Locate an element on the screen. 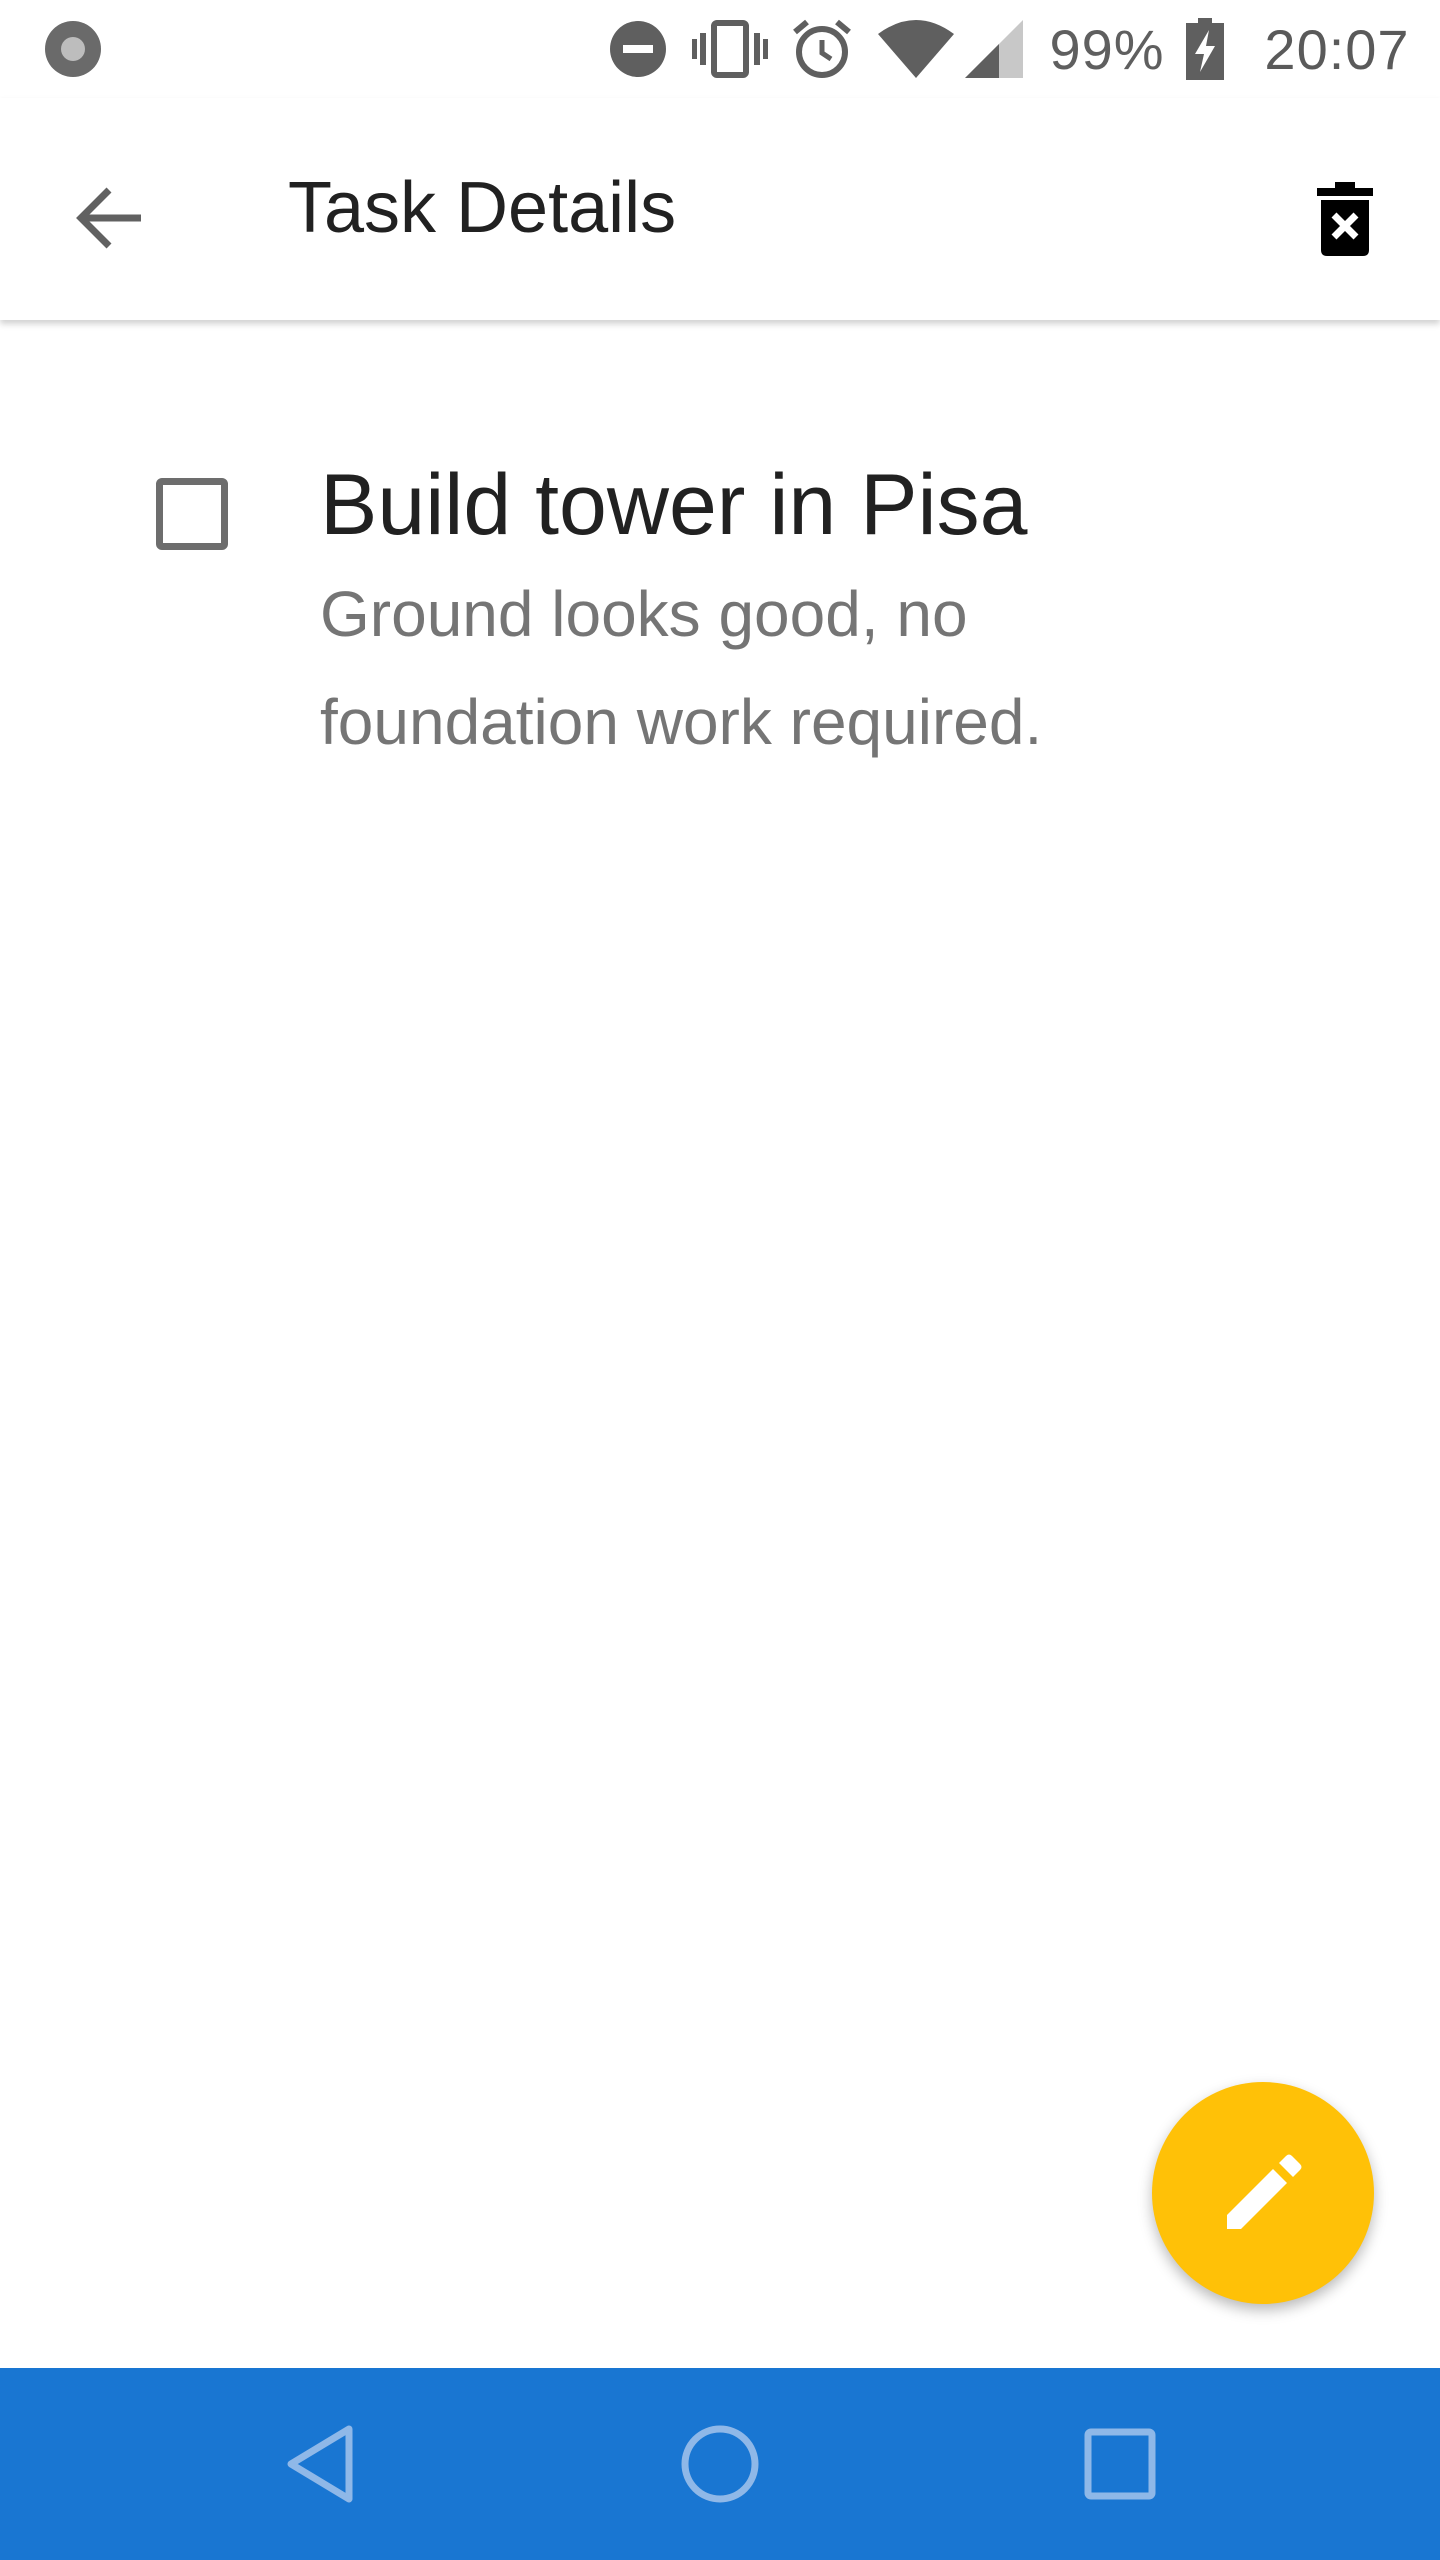 Image resolution: width=1440 pixels, height=2560 pixels. battery-percent: 99% is located at coordinates (1107, 49).